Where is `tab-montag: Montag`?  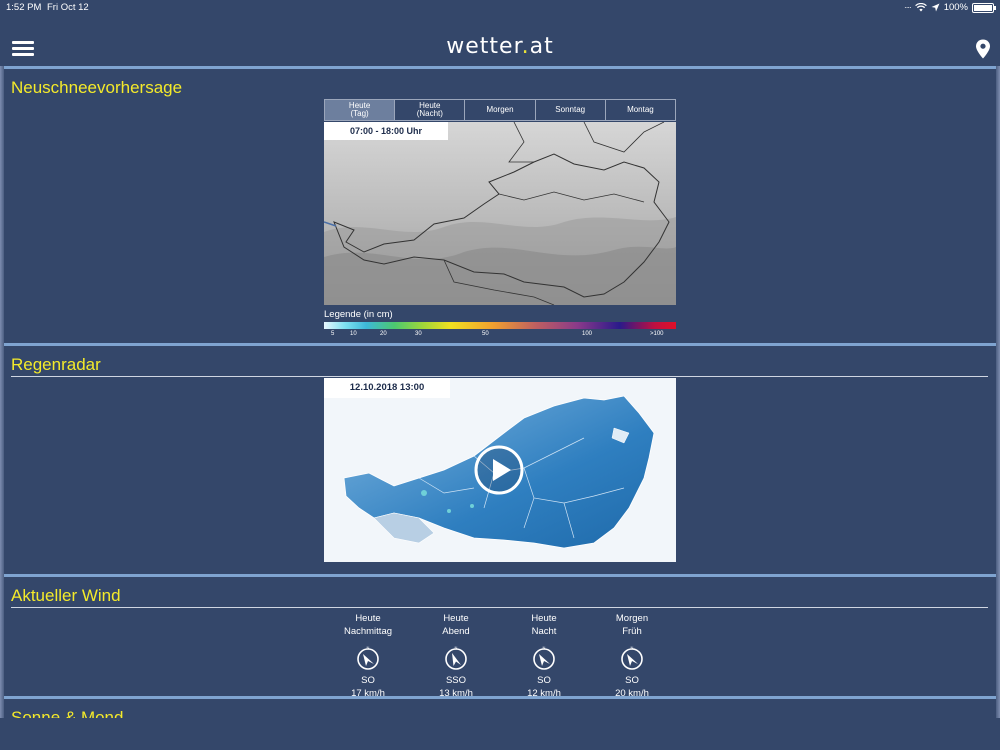 tab-montag: Montag is located at coordinates (640, 110).